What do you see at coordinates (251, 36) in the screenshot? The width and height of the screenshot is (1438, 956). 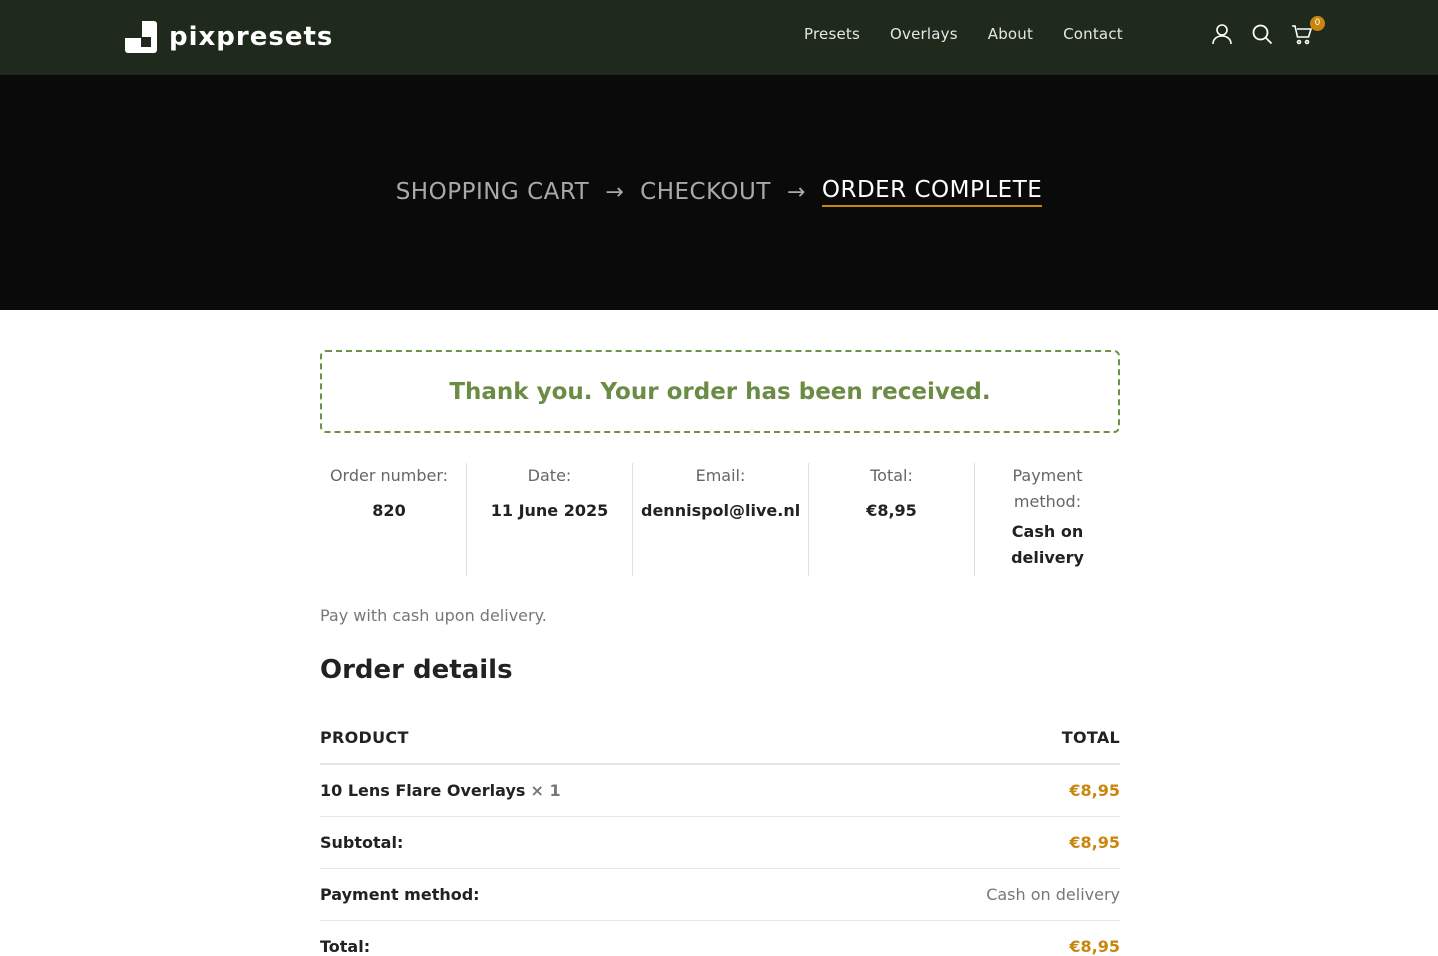 I see `logo-text: pixpresets` at bounding box center [251, 36].